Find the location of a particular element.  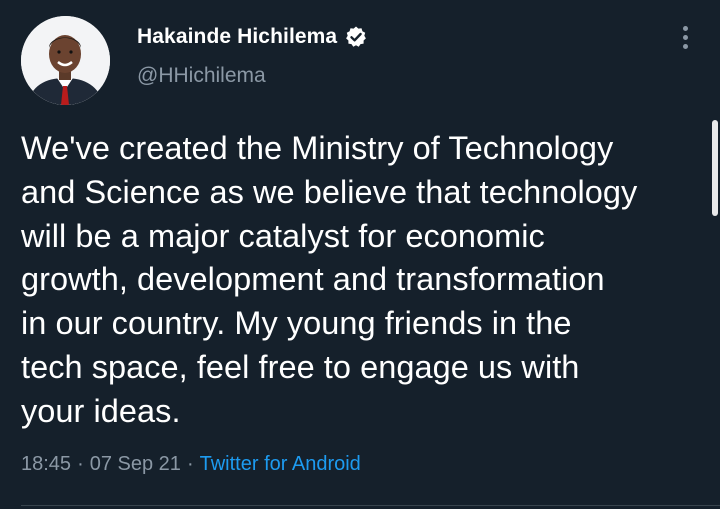

tweet-line: in our country. My young friends in the is located at coordinates (296, 323).